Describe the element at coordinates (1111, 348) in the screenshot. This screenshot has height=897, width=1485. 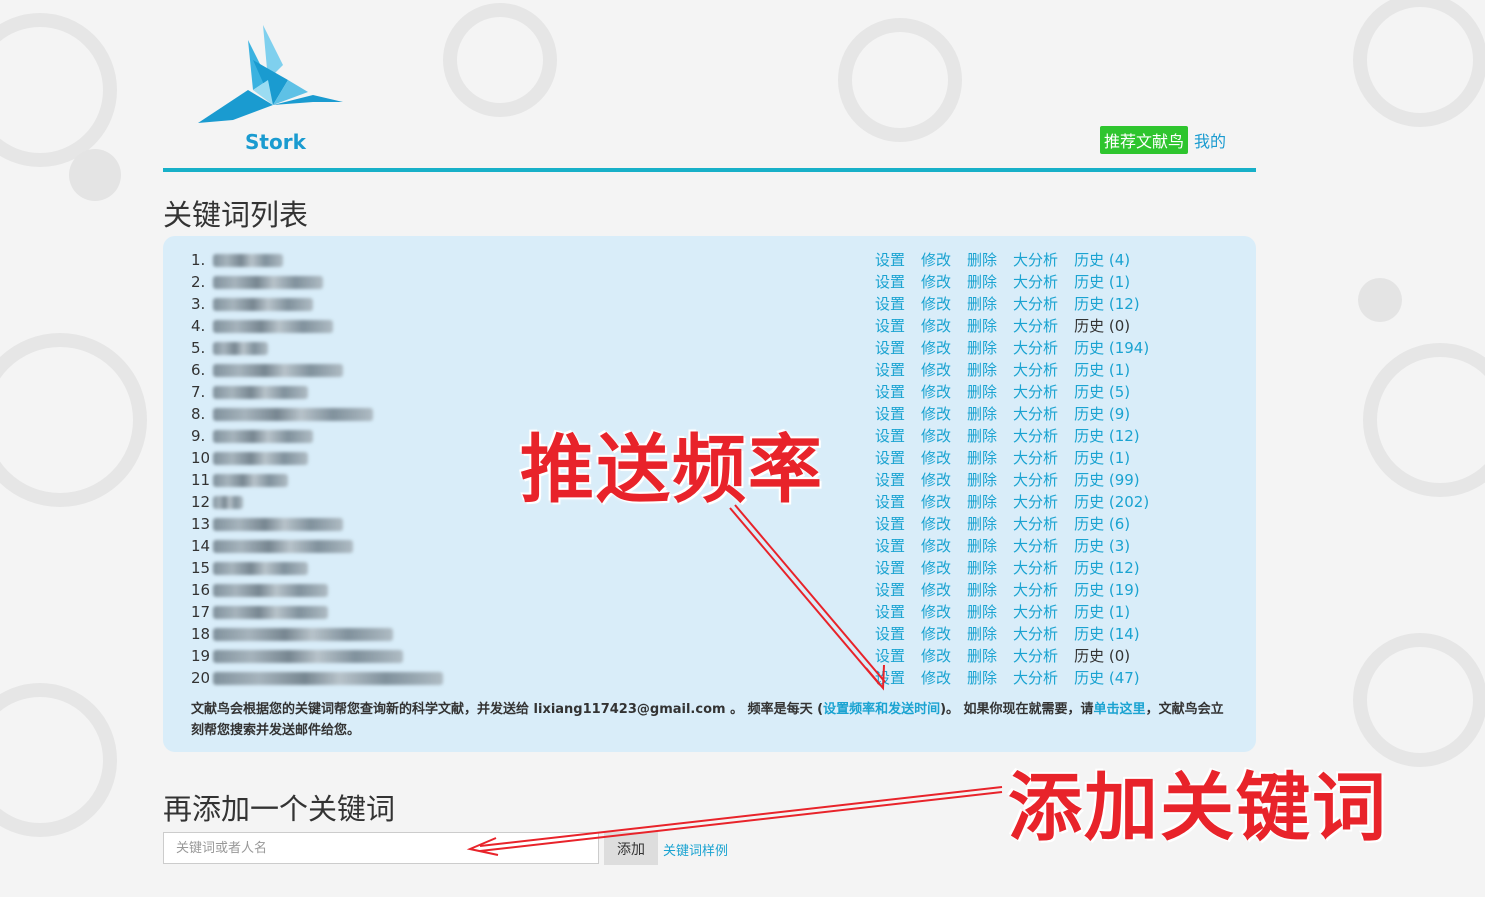
I see `history-link: 历史 (194)` at that location.